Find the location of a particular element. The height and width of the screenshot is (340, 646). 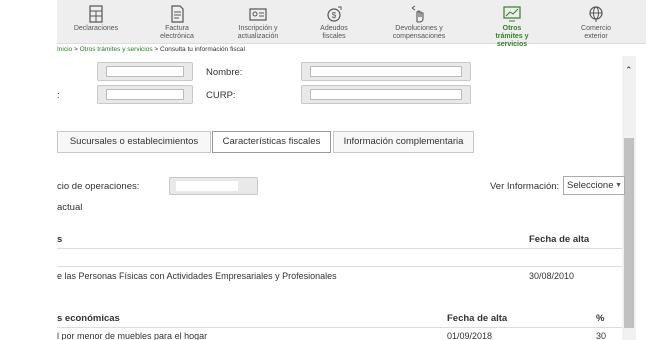

scroll-up-icon: ⌃ is located at coordinates (629, 70).